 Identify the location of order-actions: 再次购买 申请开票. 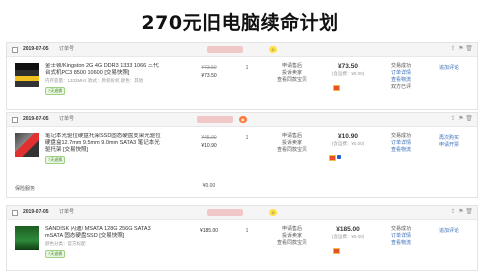
(449, 142).